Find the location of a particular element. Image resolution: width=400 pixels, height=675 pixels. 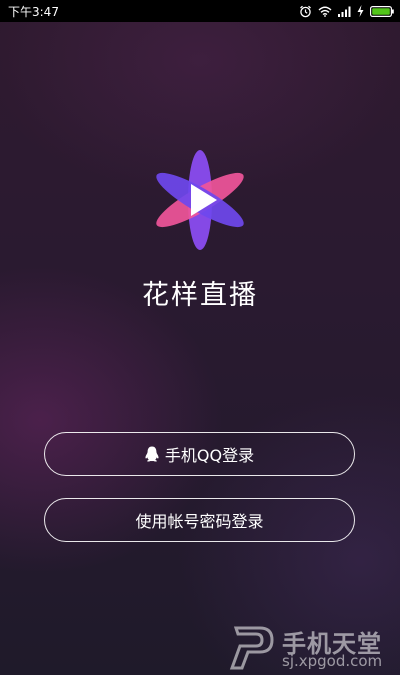

qq-login-button: 手机QQ登录 is located at coordinates (199, 454).